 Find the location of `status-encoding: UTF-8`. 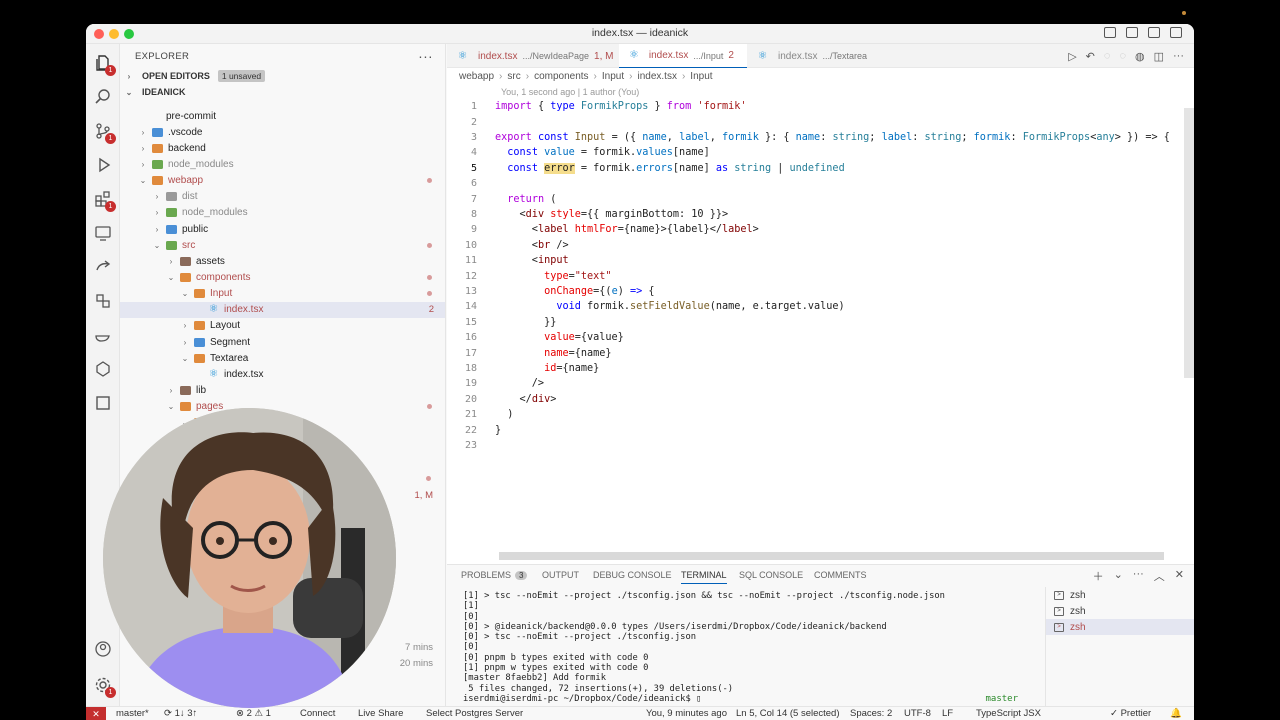

status-encoding: UTF-8 is located at coordinates (917, 713).